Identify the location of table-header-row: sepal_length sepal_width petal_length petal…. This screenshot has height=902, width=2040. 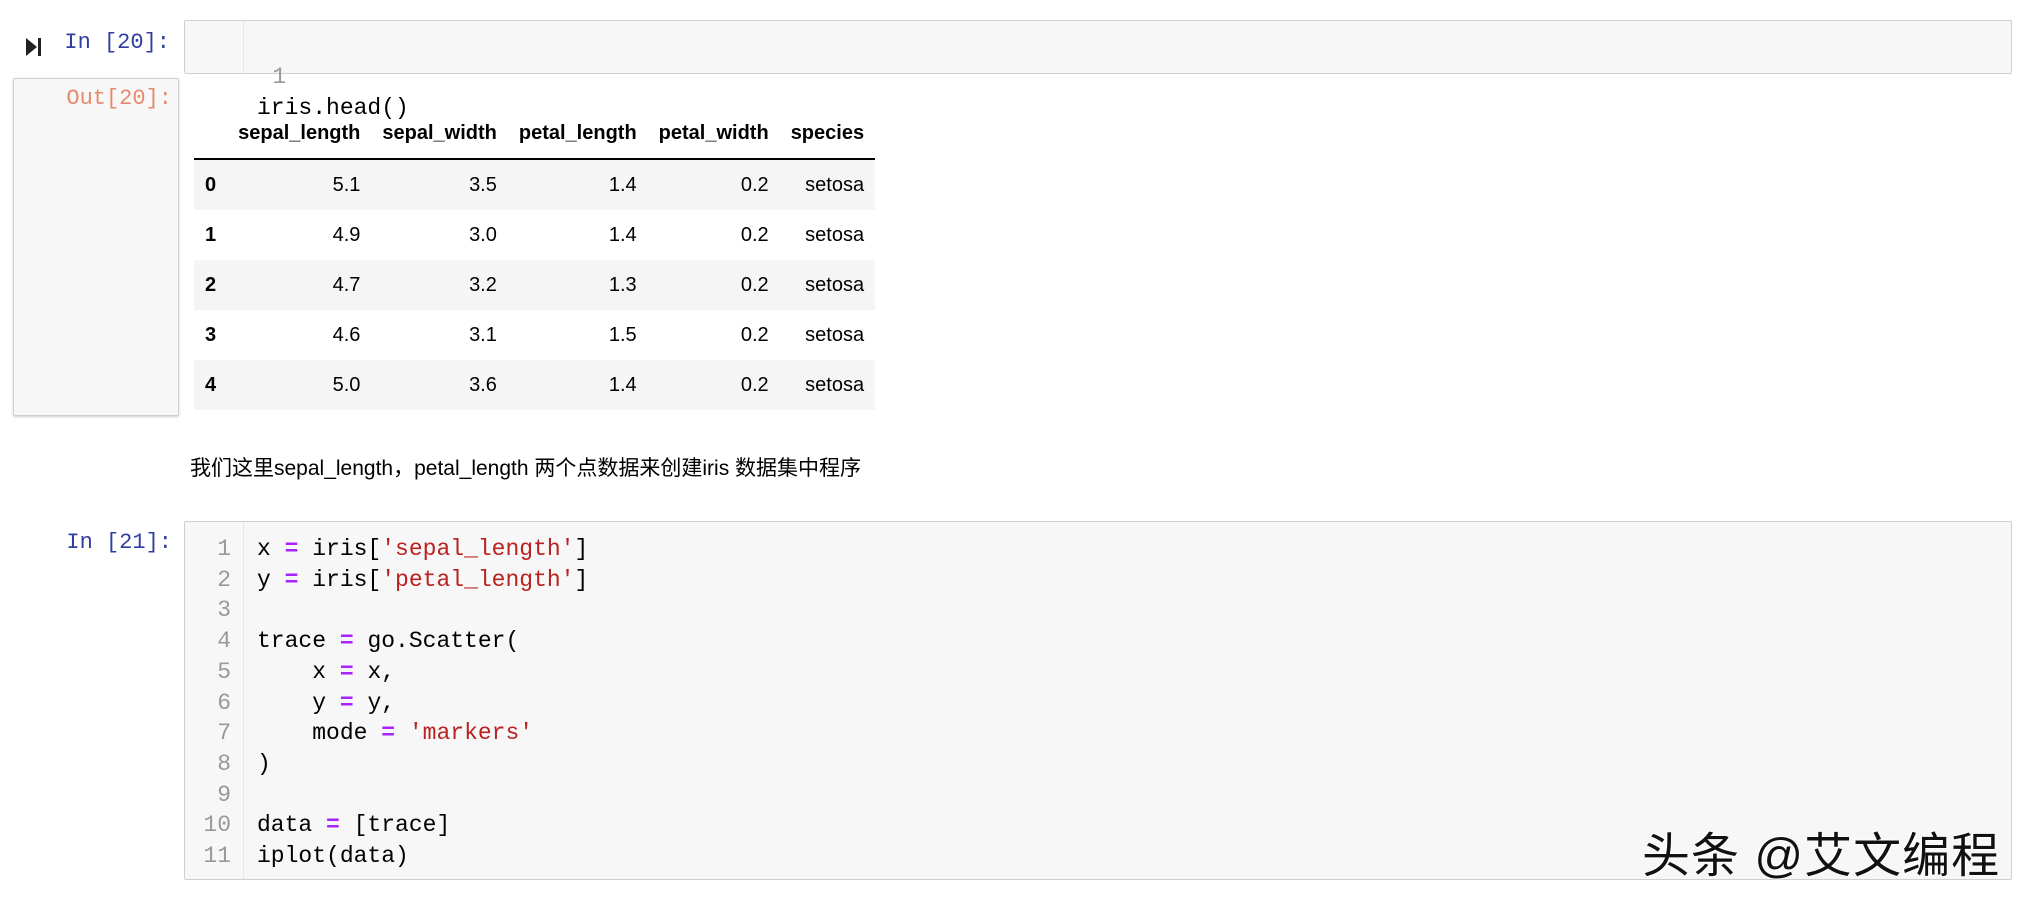
(535, 134).